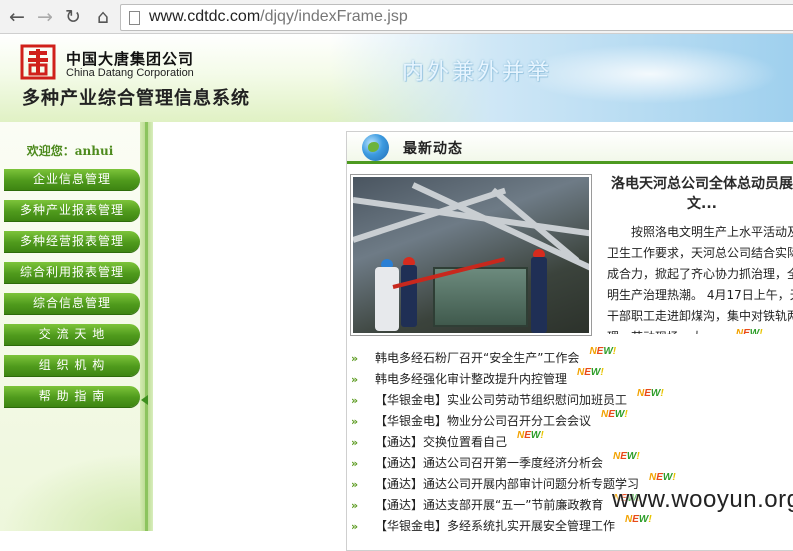  What do you see at coordinates (50, 151) in the screenshot?
I see `welcome-label: 欢迎您：` at bounding box center [50, 151].